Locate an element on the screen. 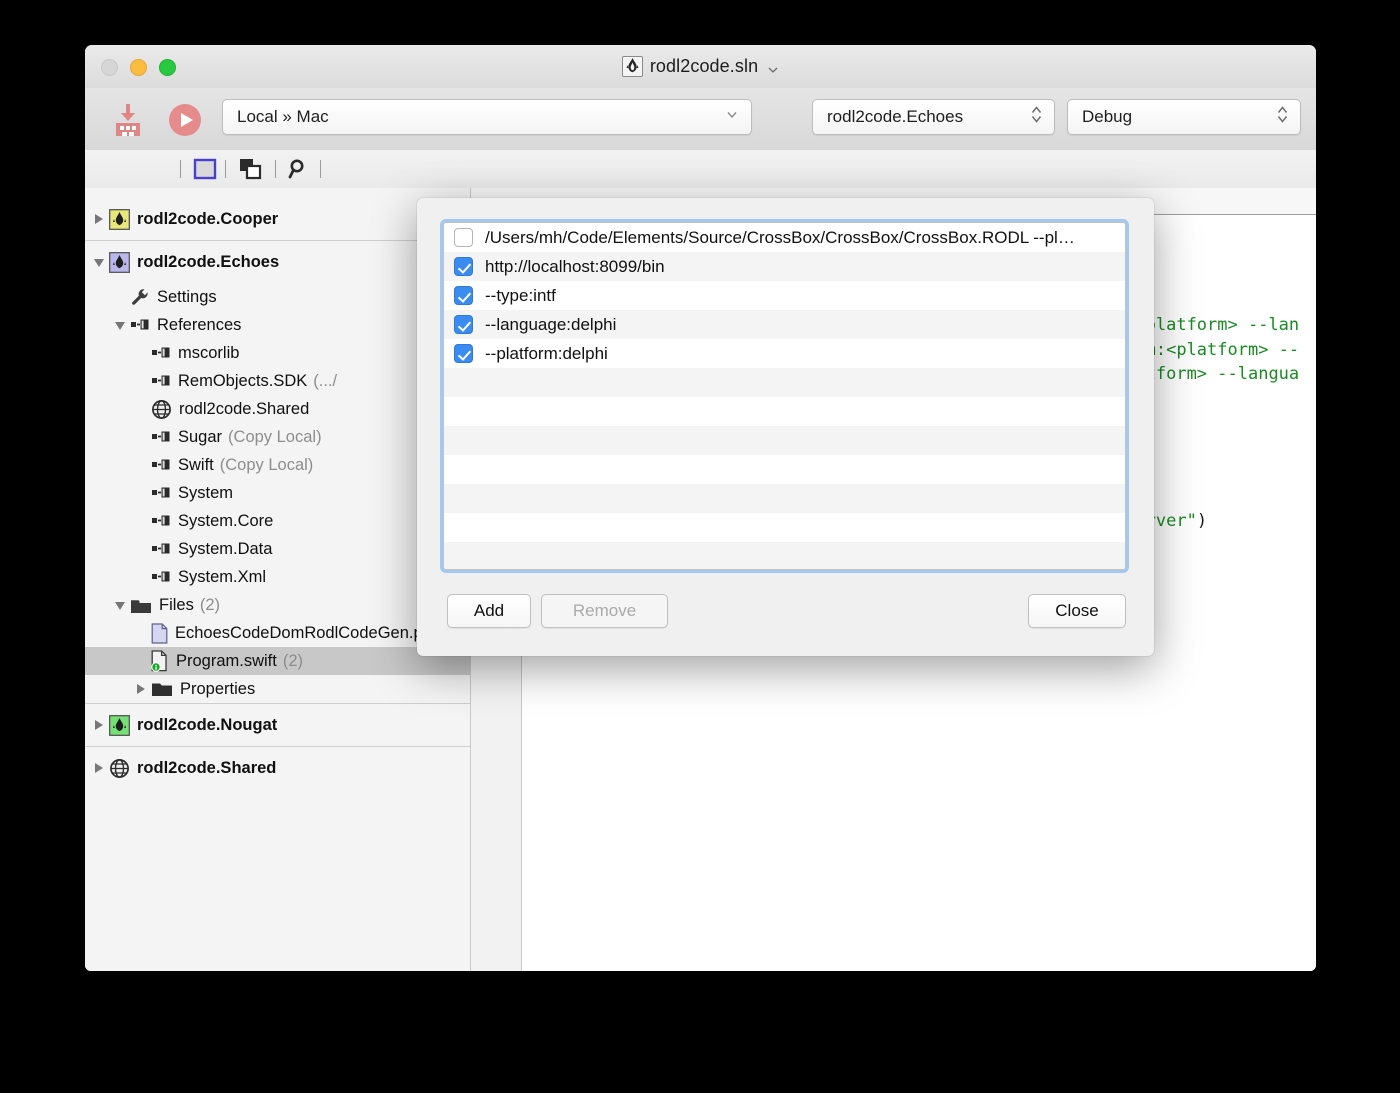 Image resolution: width=1400 pixels, height=1093 pixels. remove-button: Remove is located at coordinates (604, 611).